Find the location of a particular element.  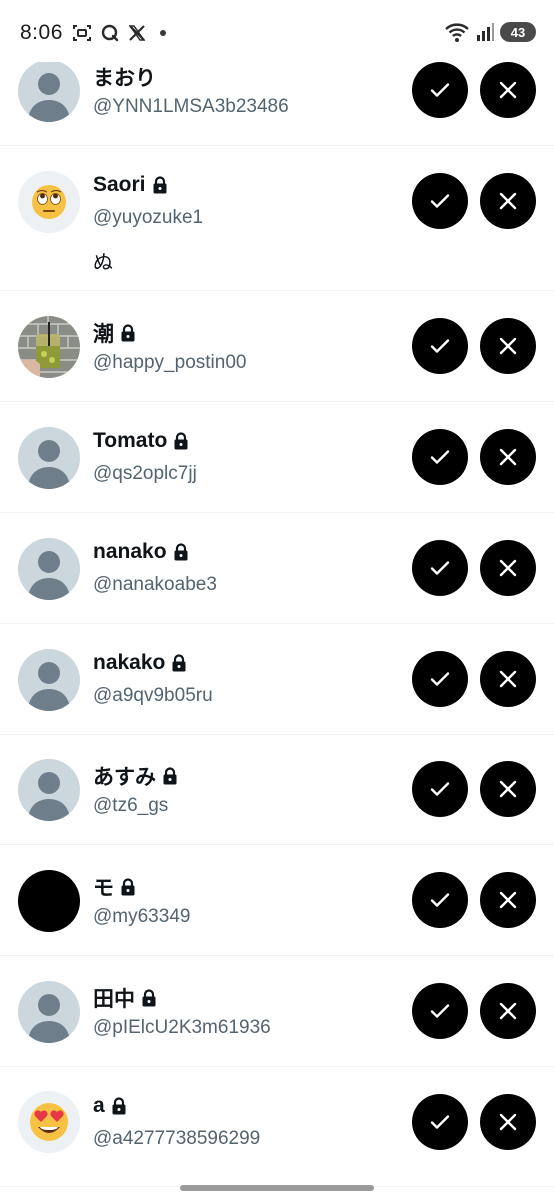

follow-request-row: nanako @nanakoabe3 is located at coordinates (277, 568).